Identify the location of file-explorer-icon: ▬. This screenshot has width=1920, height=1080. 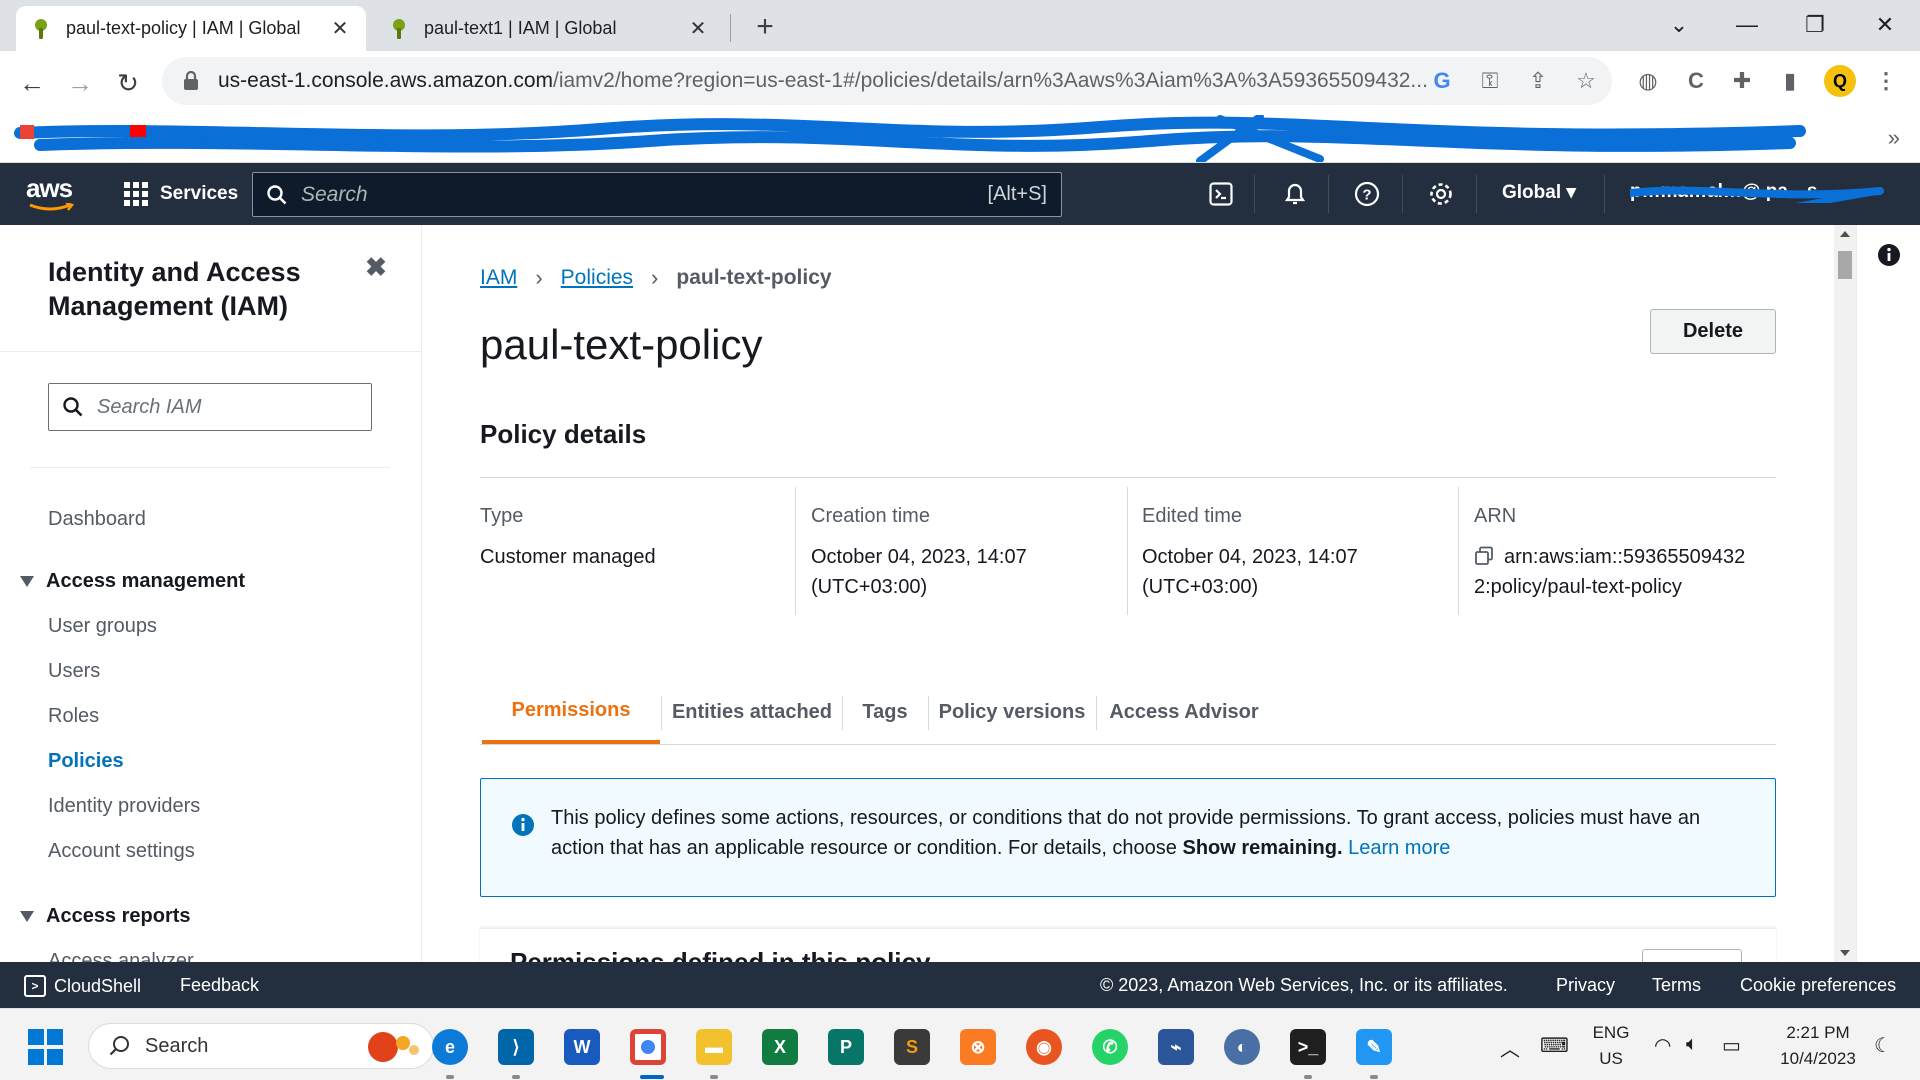
(714, 1047).